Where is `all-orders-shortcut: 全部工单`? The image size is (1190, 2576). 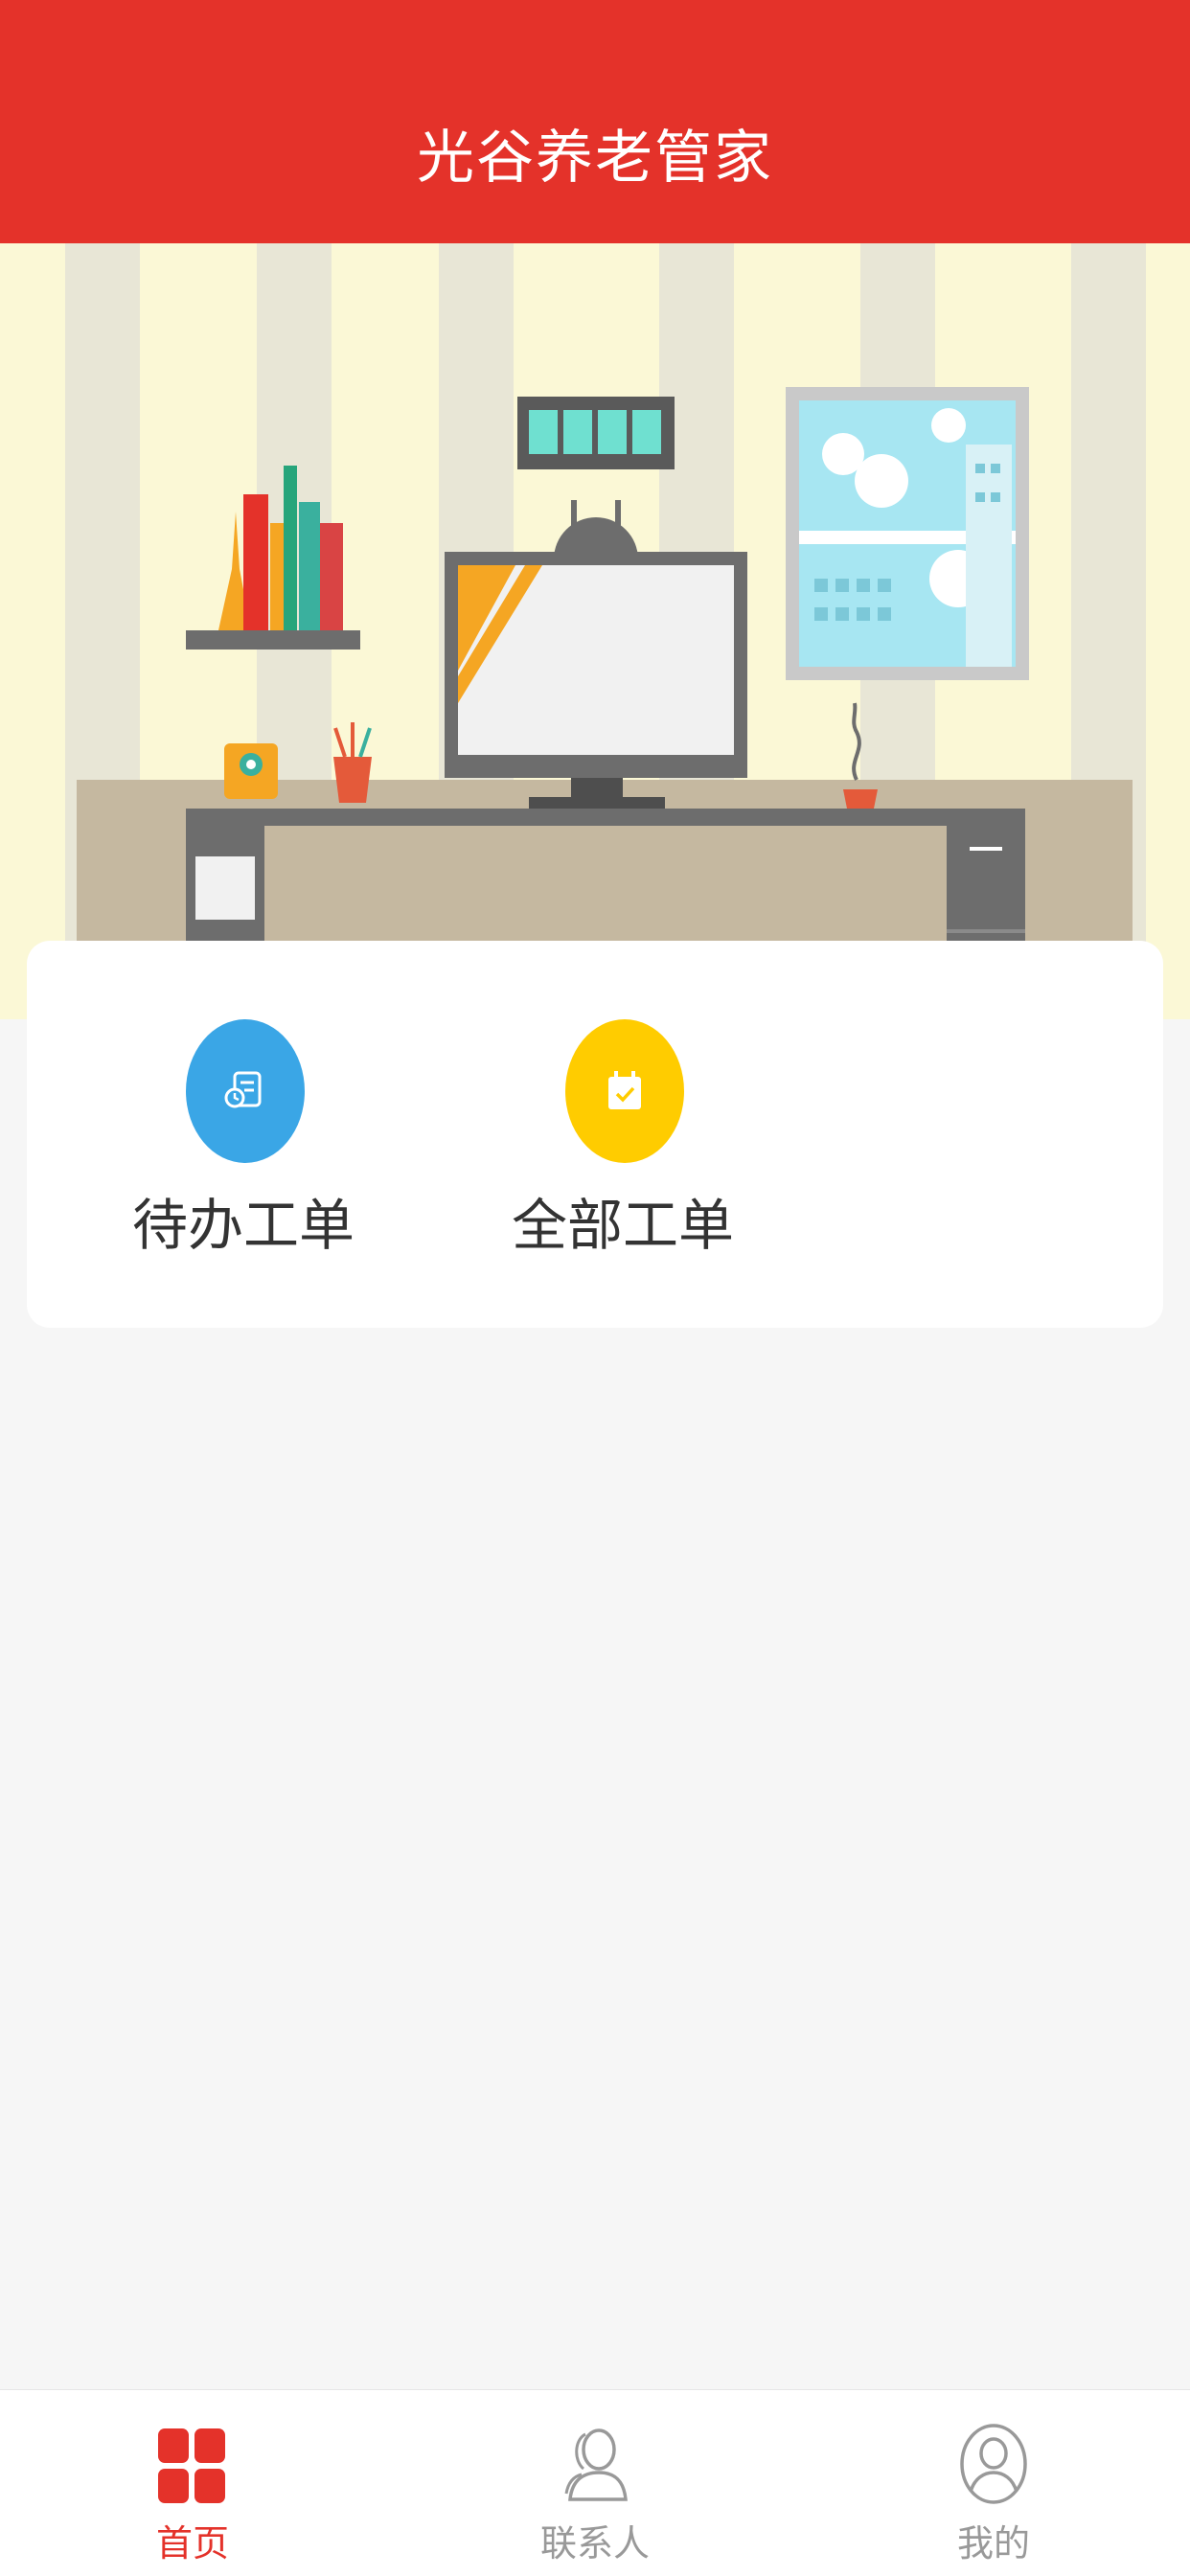 all-orders-shortcut: 全部工单 is located at coordinates (622, 1158).